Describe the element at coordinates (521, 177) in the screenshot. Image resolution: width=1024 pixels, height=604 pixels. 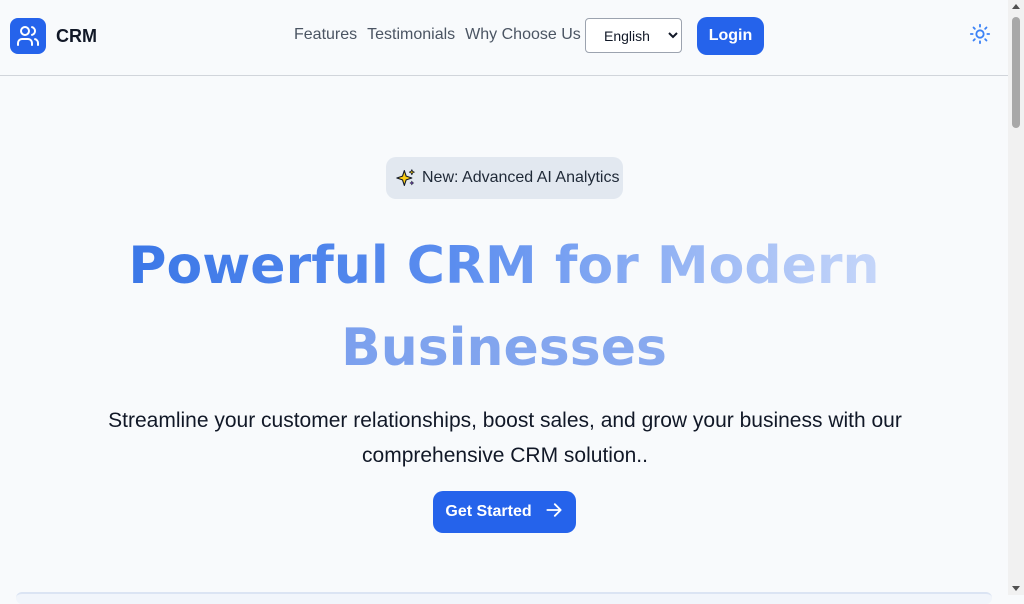
I see `badge-text: New: Advanced AI Analytics` at that location.